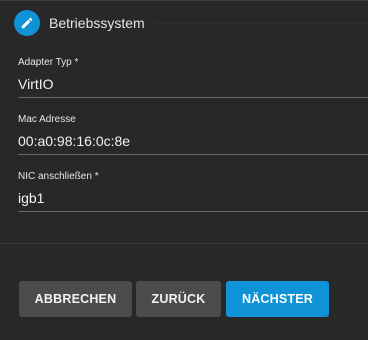 Image resolution: width=368 pixels, height=340 pixels. What do you see at coordinates (193, 211) in the screenshot?
I see `nic-attach-underline` at bounding box center [193, 211].